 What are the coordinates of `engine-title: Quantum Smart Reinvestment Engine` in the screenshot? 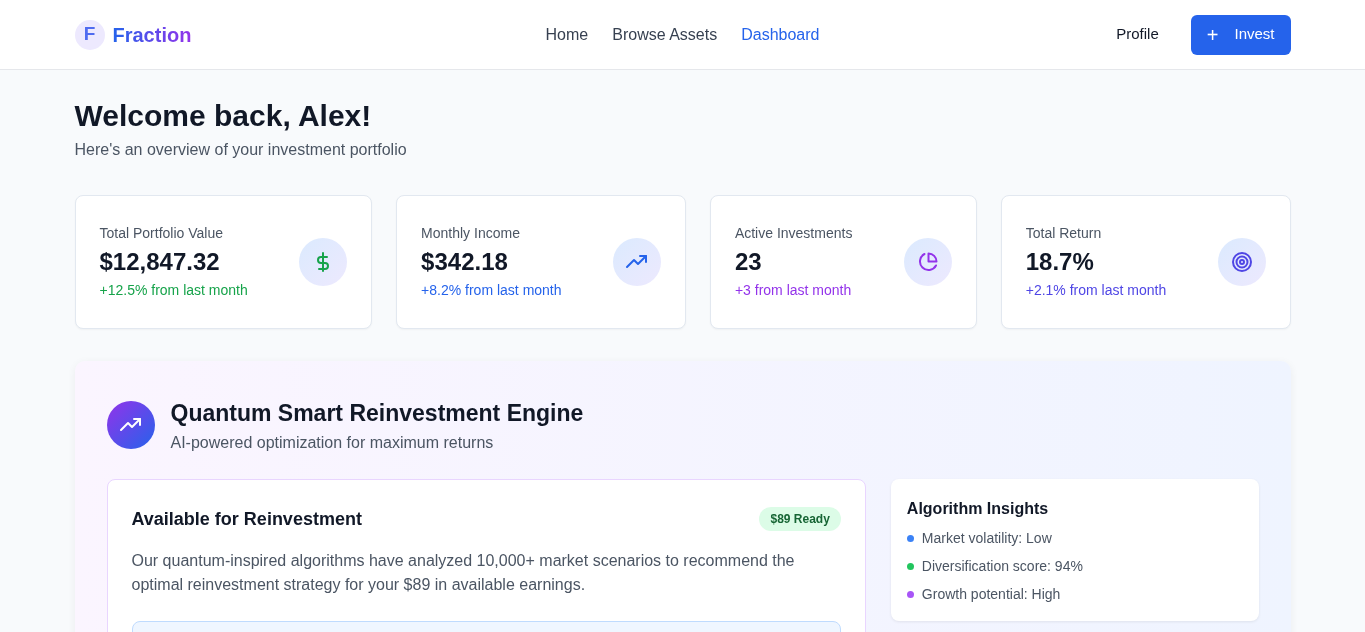 It's located at (377, 413).